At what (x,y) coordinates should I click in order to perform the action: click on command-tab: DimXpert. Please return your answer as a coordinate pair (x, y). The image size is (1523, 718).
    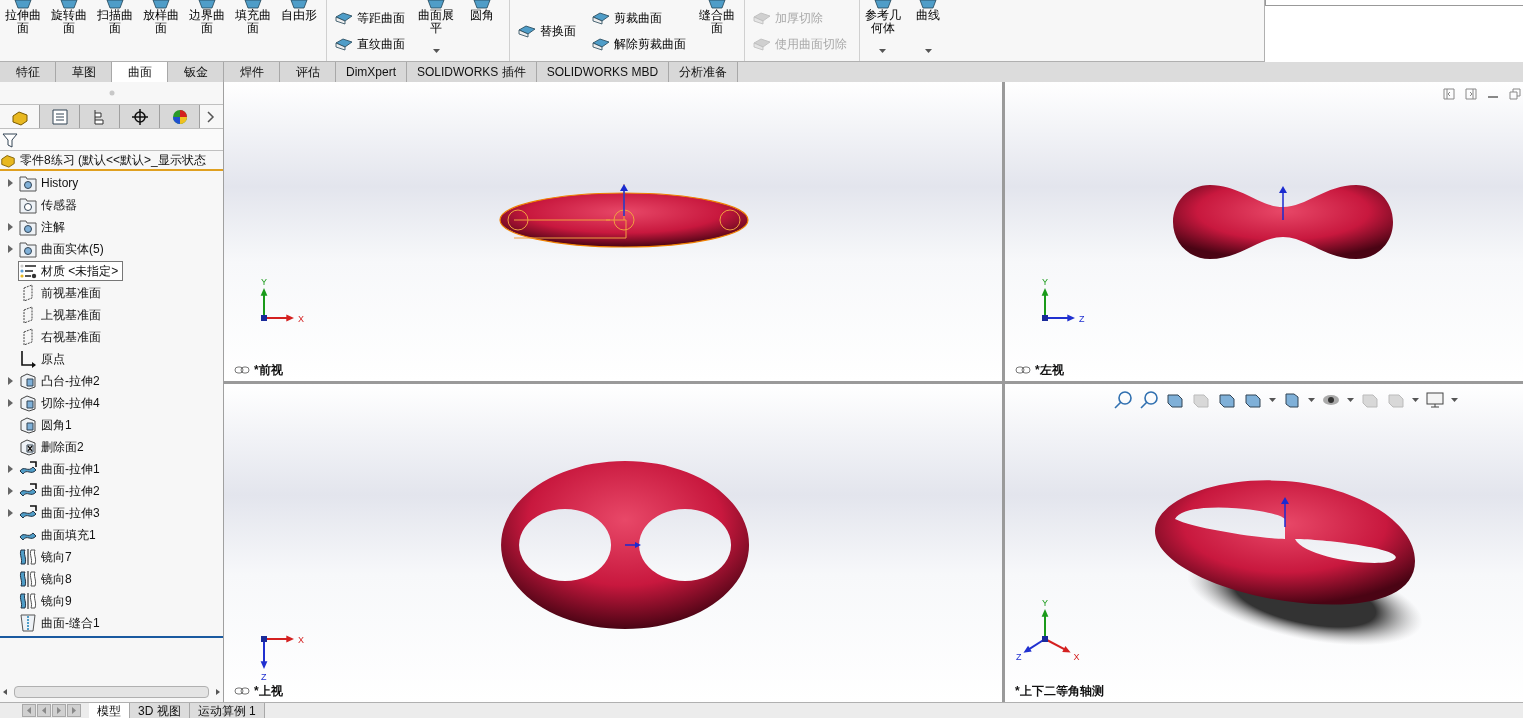
    Looking at the image, I should click on (371, 72).